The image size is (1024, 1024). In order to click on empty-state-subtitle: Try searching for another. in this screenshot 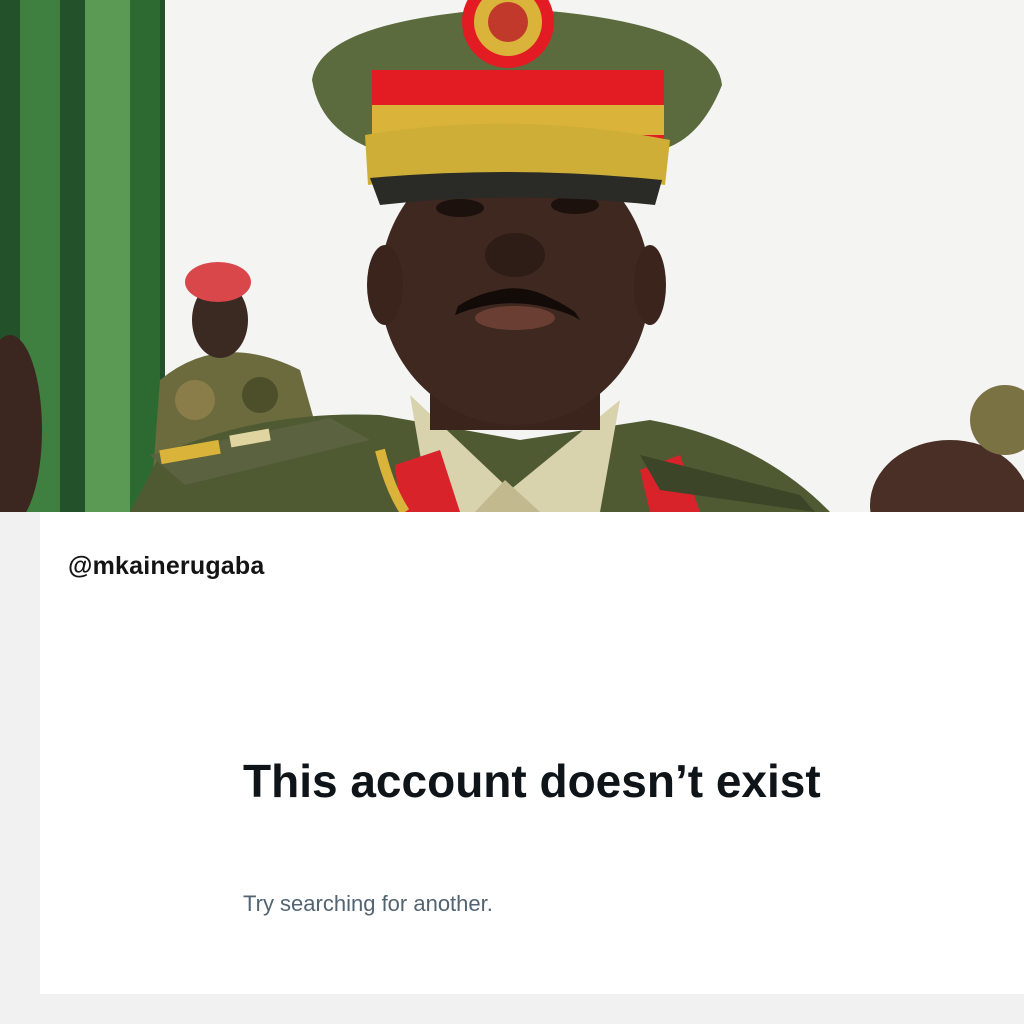, I will do `click(368, 903)`.